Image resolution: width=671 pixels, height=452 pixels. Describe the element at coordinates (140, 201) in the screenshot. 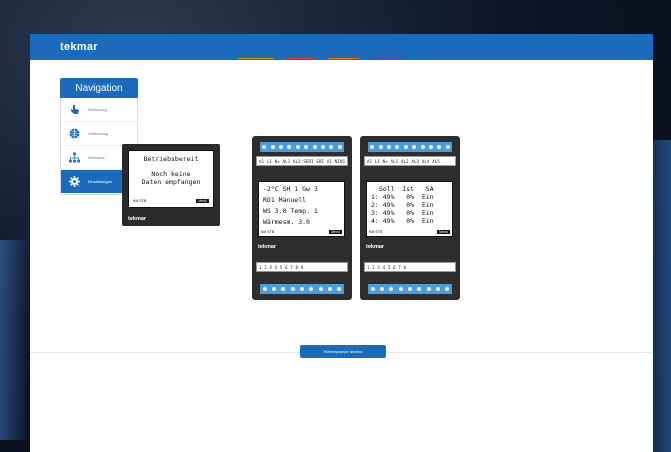

I see `display-footer-left: tN4 STB` at that location.